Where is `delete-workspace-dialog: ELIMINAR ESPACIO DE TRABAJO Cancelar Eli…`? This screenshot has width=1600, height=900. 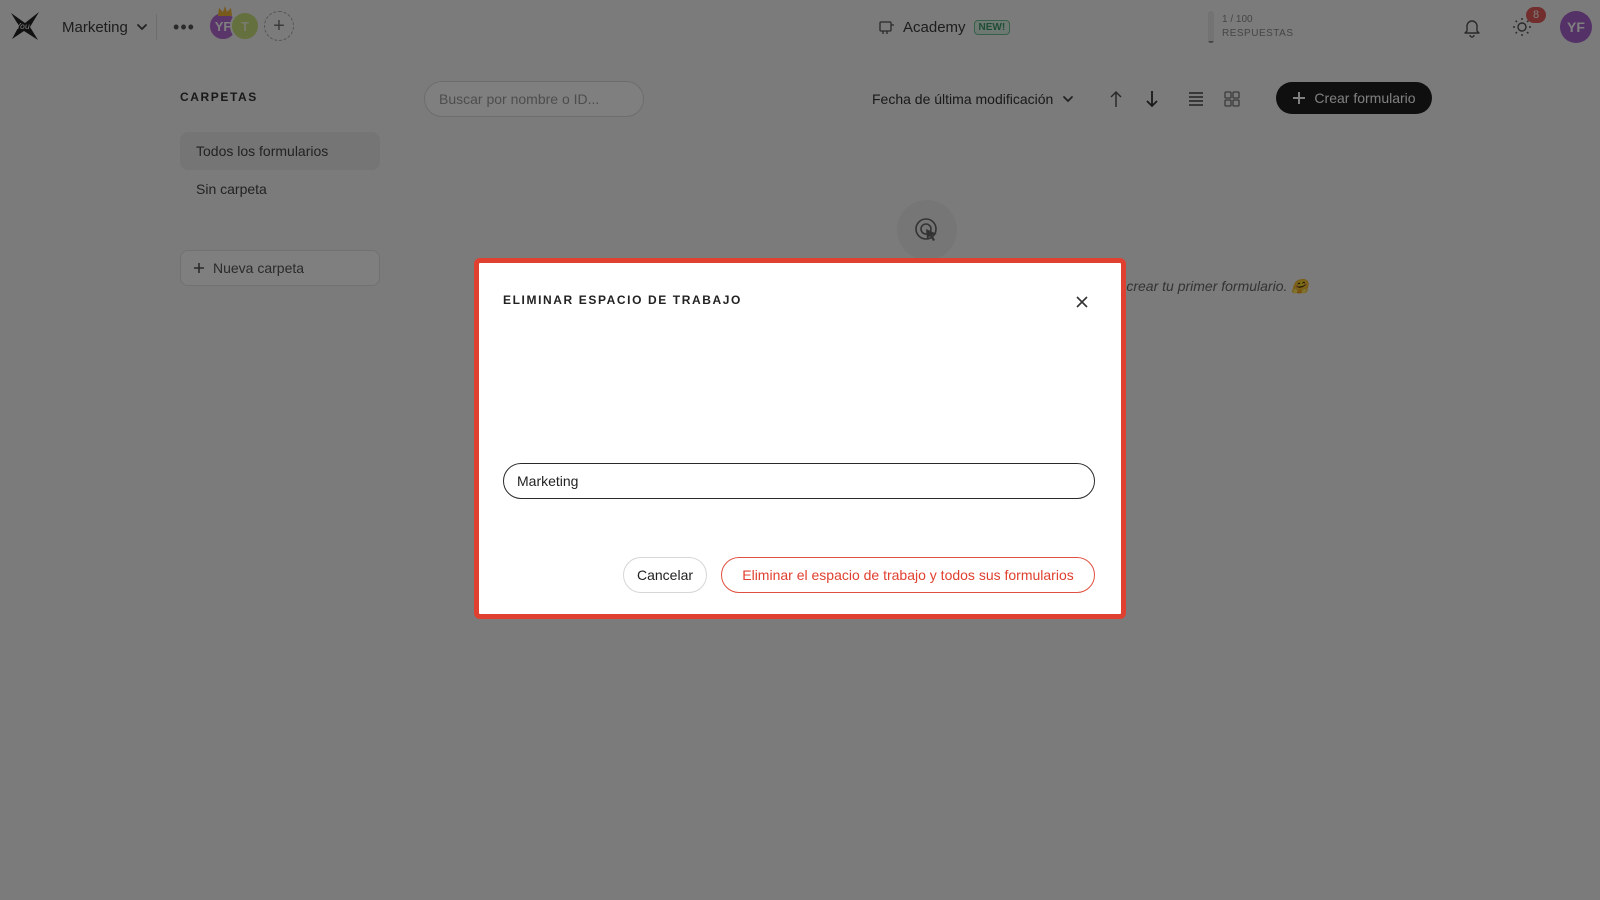 delete-workspace-dialog: ELIMINAR ESPACIO DE TRABAJO Cancelar Eli… is located at coordinates (800, 438).